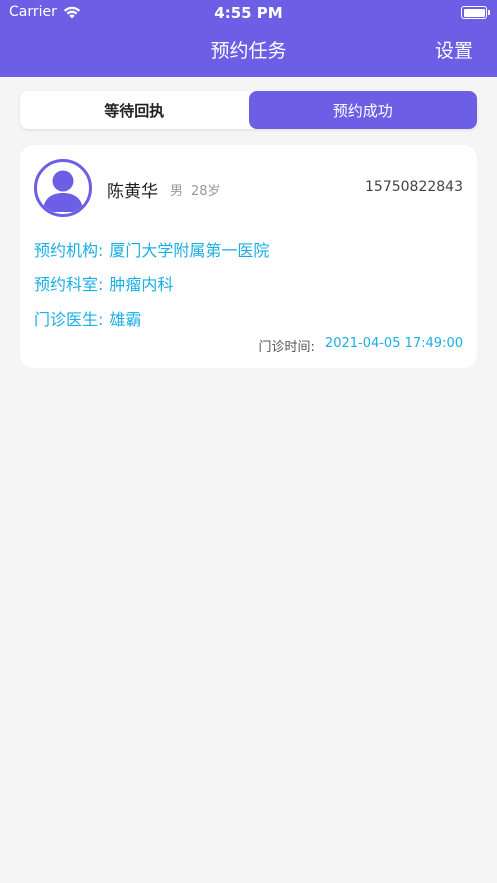  What do you see at coordinates (248, 38) in the screenshot?
I see `top-bar: Carrier 4:55 PM 预约任务 设置` at bounding box center [248, 38].